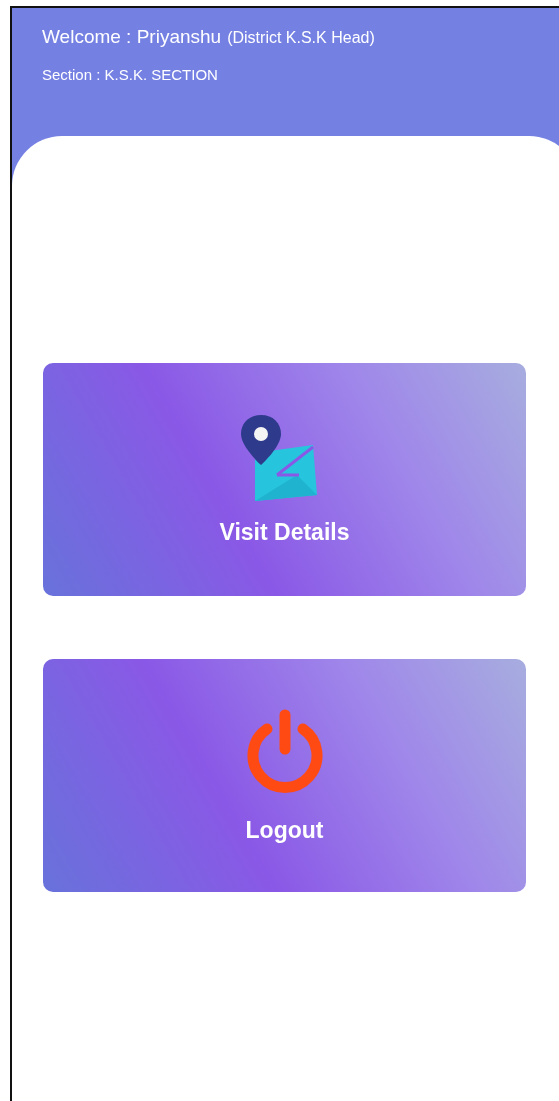 This screenshot has height=1101, width=559. What do you see at coordinates (130, 74) in the screenshot?
I see `section-text: Section : K.S.K. SECTION` at bounding box center [130, 74].